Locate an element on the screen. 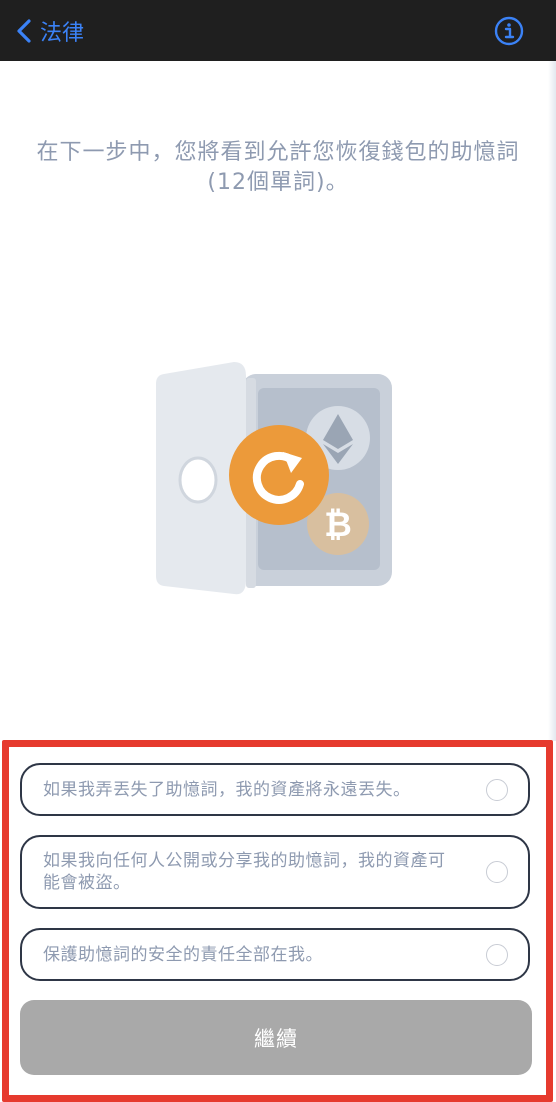  term-text: 如果我向任何人公開或分享我的助憶詞，我的資產可能會被盜。 is located at coordinates (244, 872).